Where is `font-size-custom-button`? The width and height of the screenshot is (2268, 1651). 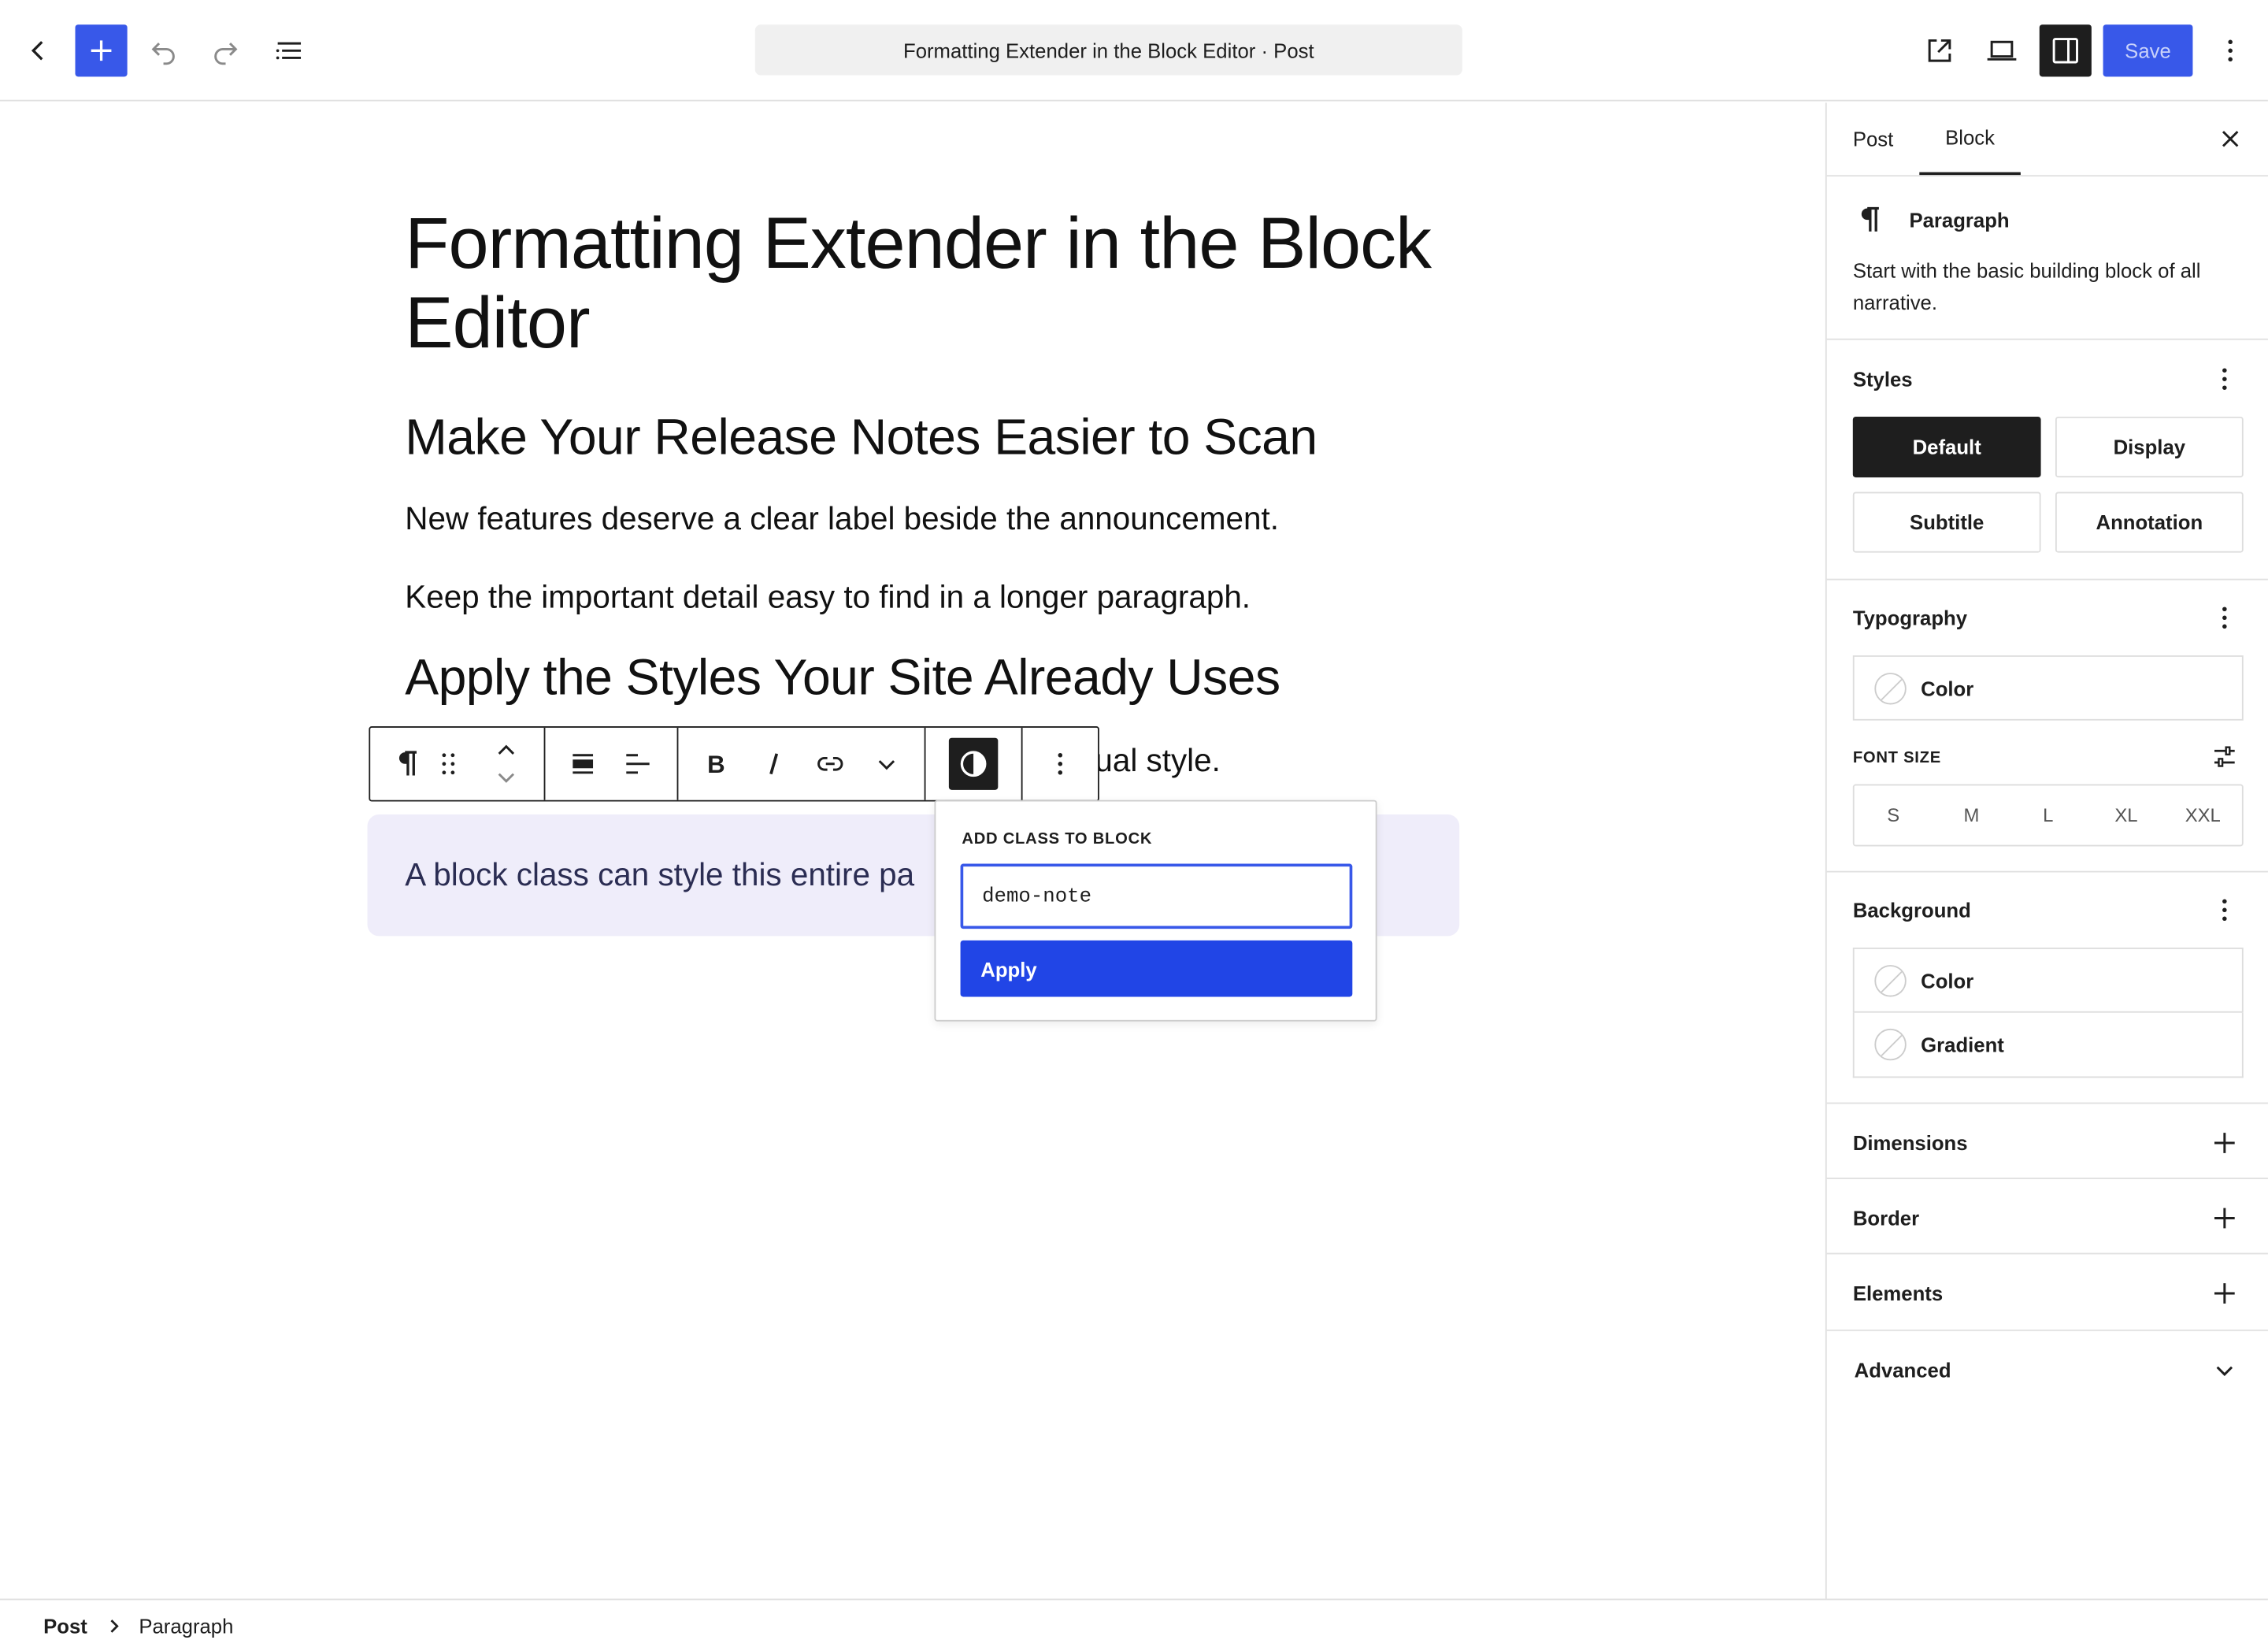 font-size-custom-button is located at coordinates (2224, 757).